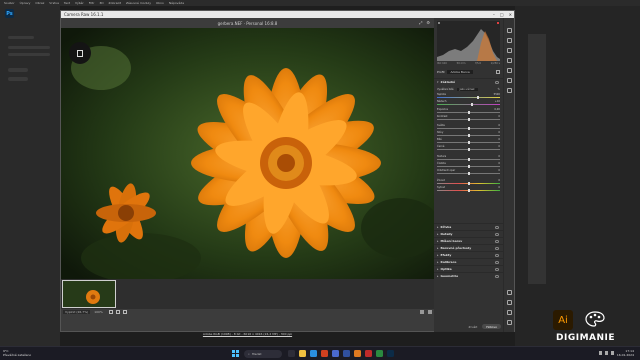 The height and width of the screenshot is (360, 640). What do you see at coordinates (509, 40) in the screenshot?
I see `crop-tool-icon` at bounding box center [509, 40].